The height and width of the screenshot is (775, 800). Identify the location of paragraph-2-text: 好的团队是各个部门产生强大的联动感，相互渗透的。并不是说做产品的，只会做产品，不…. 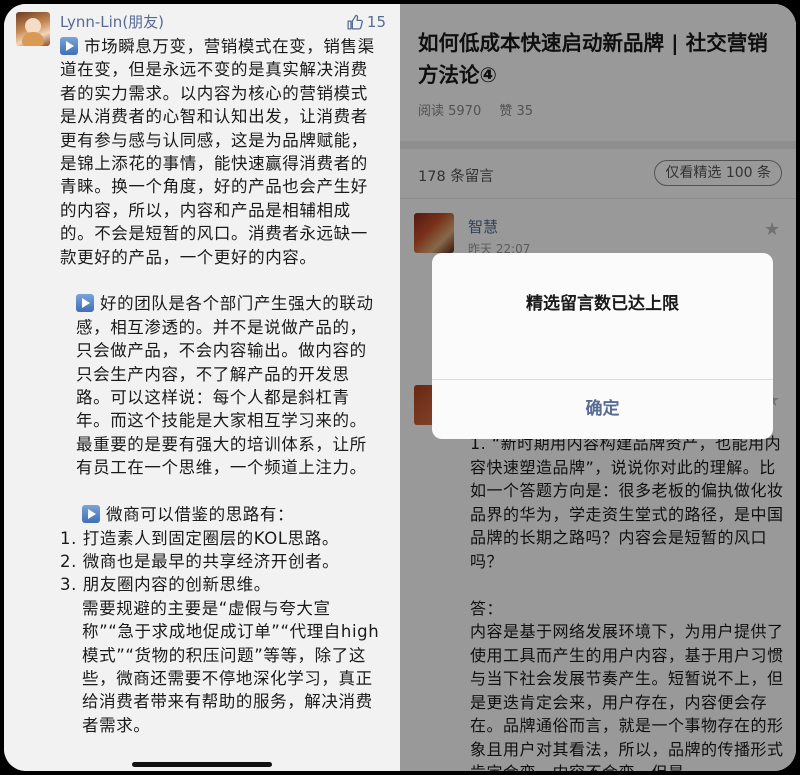
(225, 386).